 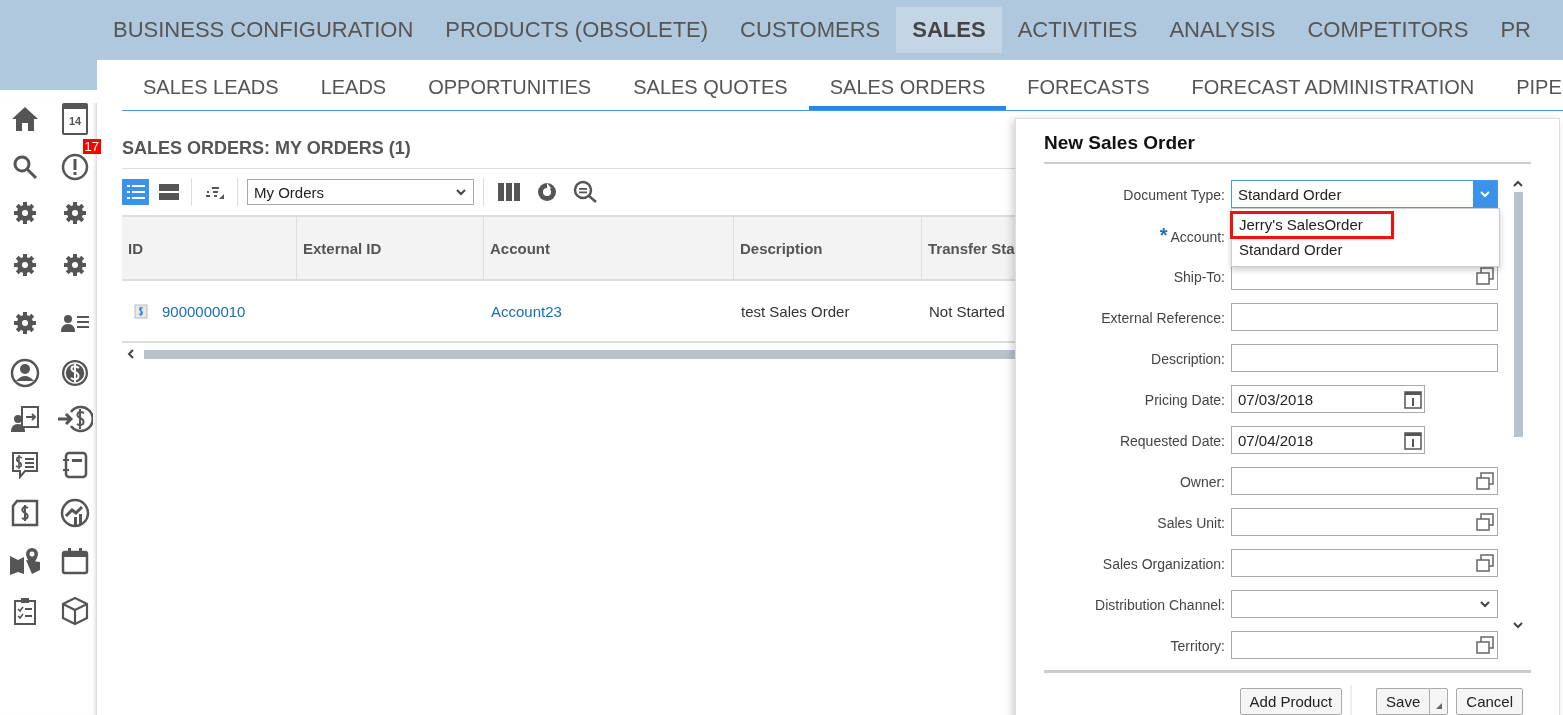 I want to click on field-label: Account:, so click(x=1197, y=237).